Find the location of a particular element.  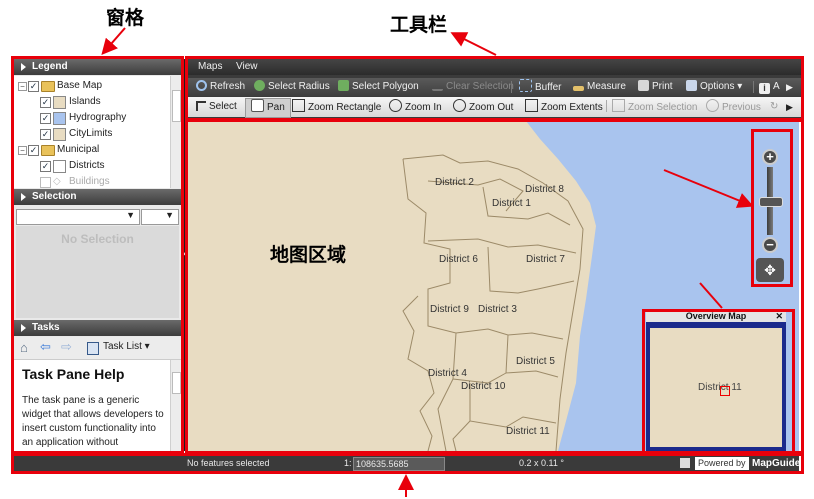

annotation-pane: 窗格 is located at coordinates (125, 18).